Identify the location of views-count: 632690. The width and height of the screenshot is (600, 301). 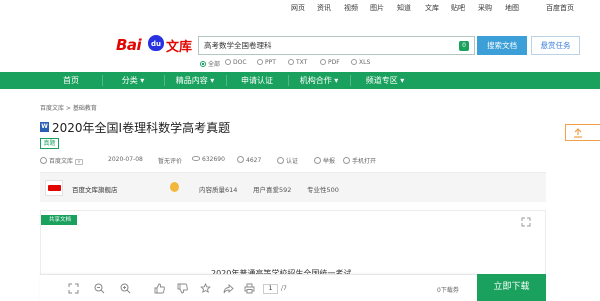
(208, 159).